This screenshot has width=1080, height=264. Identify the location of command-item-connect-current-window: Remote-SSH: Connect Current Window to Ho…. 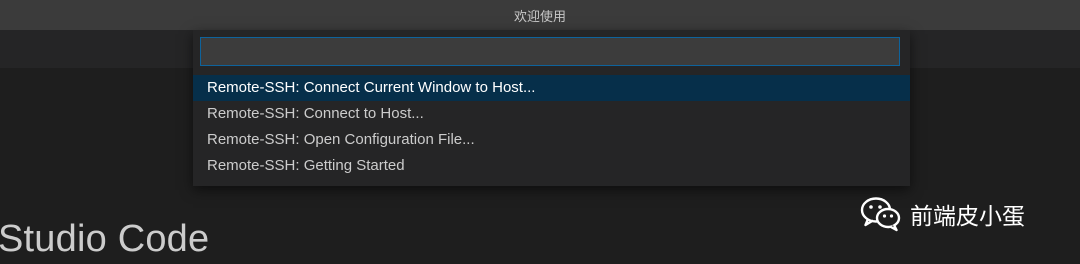
(551, 88).